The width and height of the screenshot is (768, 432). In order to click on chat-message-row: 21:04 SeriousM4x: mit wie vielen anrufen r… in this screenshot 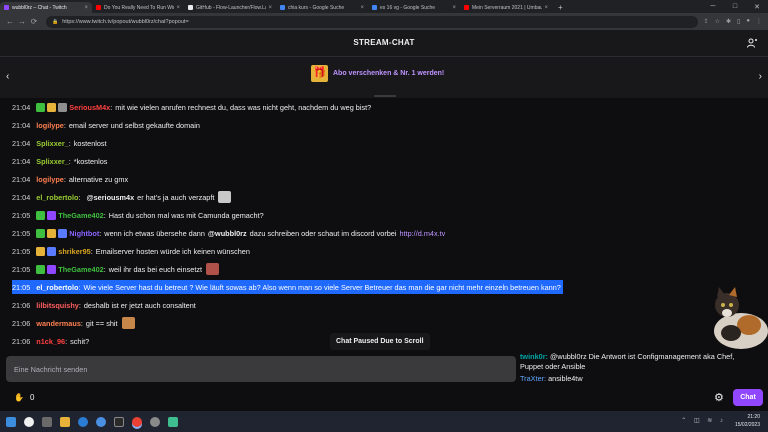, I will do `click(191, 107)`.